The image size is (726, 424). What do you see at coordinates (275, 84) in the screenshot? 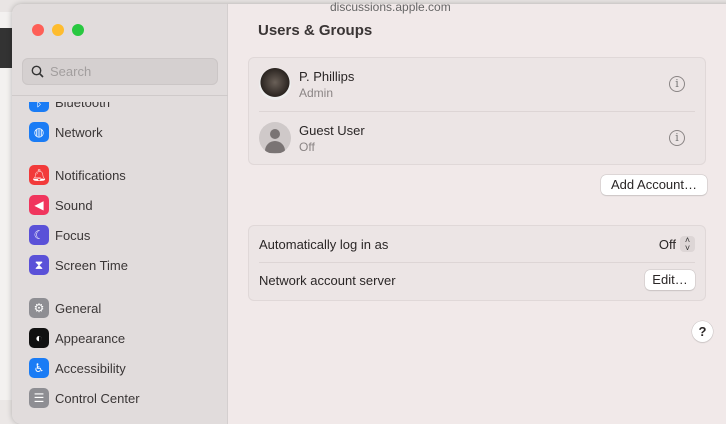
I see `owl-avatar` at bounding box center [275, 84].